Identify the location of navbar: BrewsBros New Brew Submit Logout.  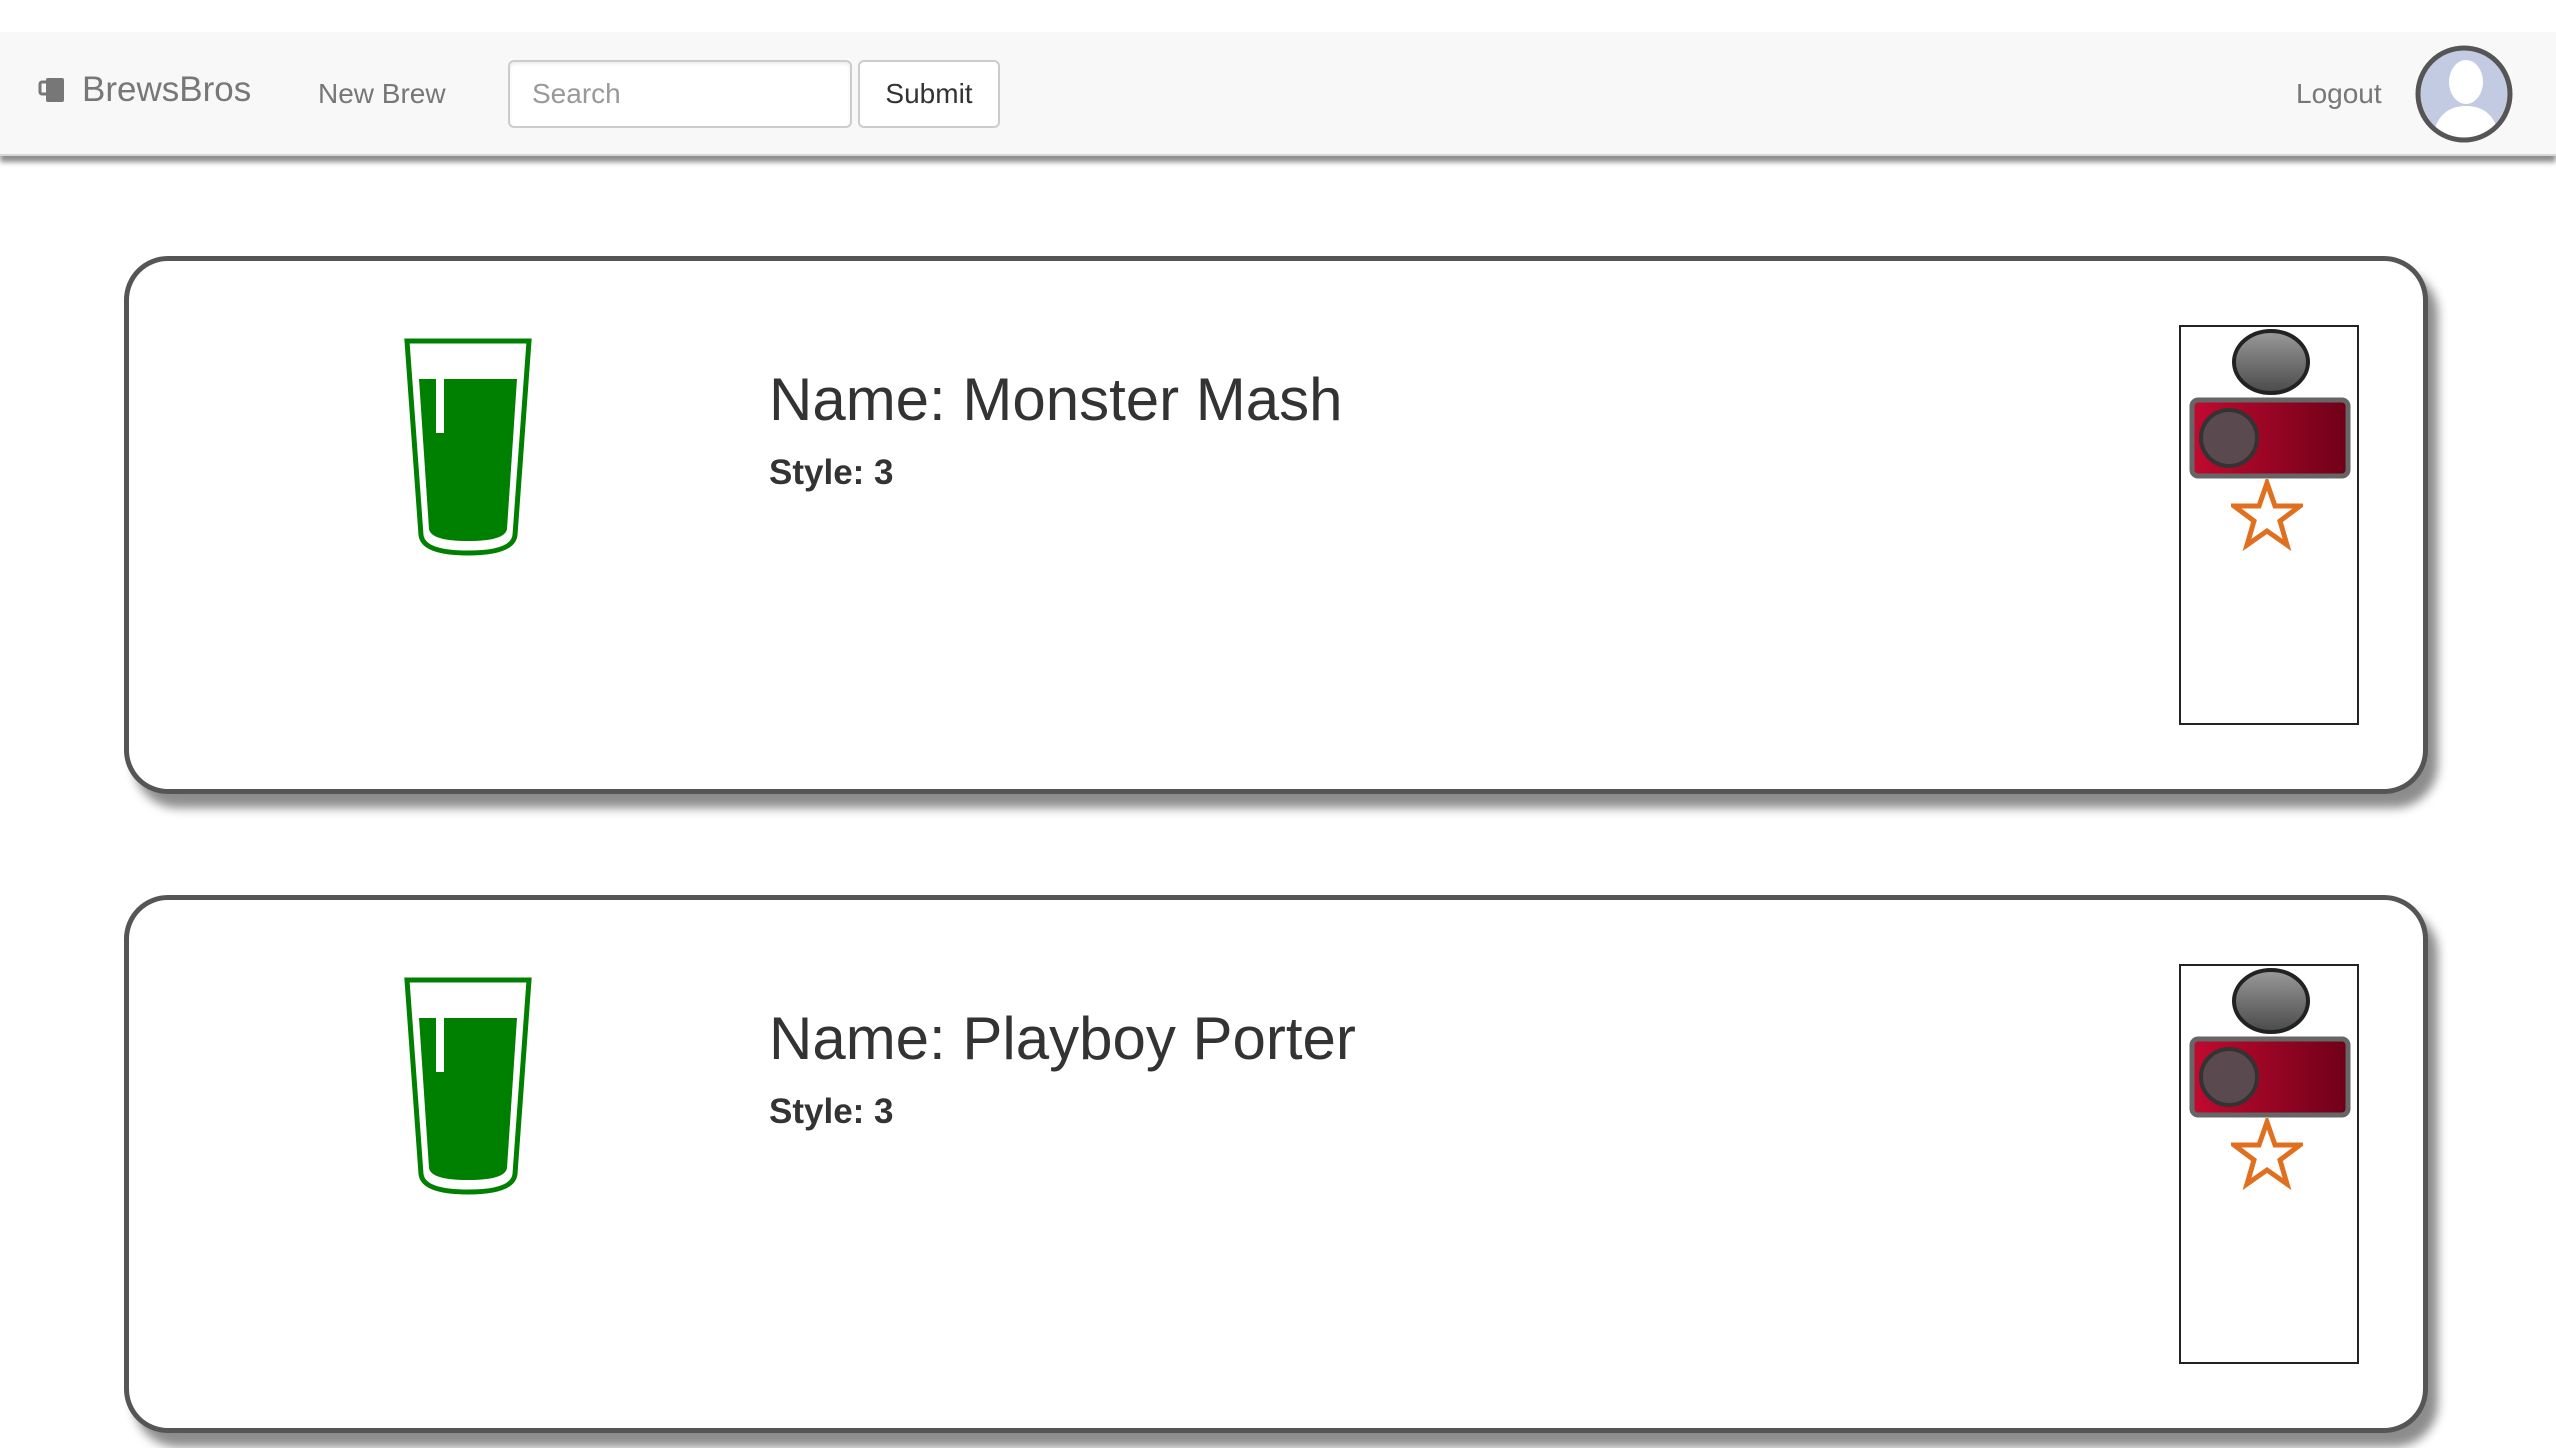
(1278, 94).